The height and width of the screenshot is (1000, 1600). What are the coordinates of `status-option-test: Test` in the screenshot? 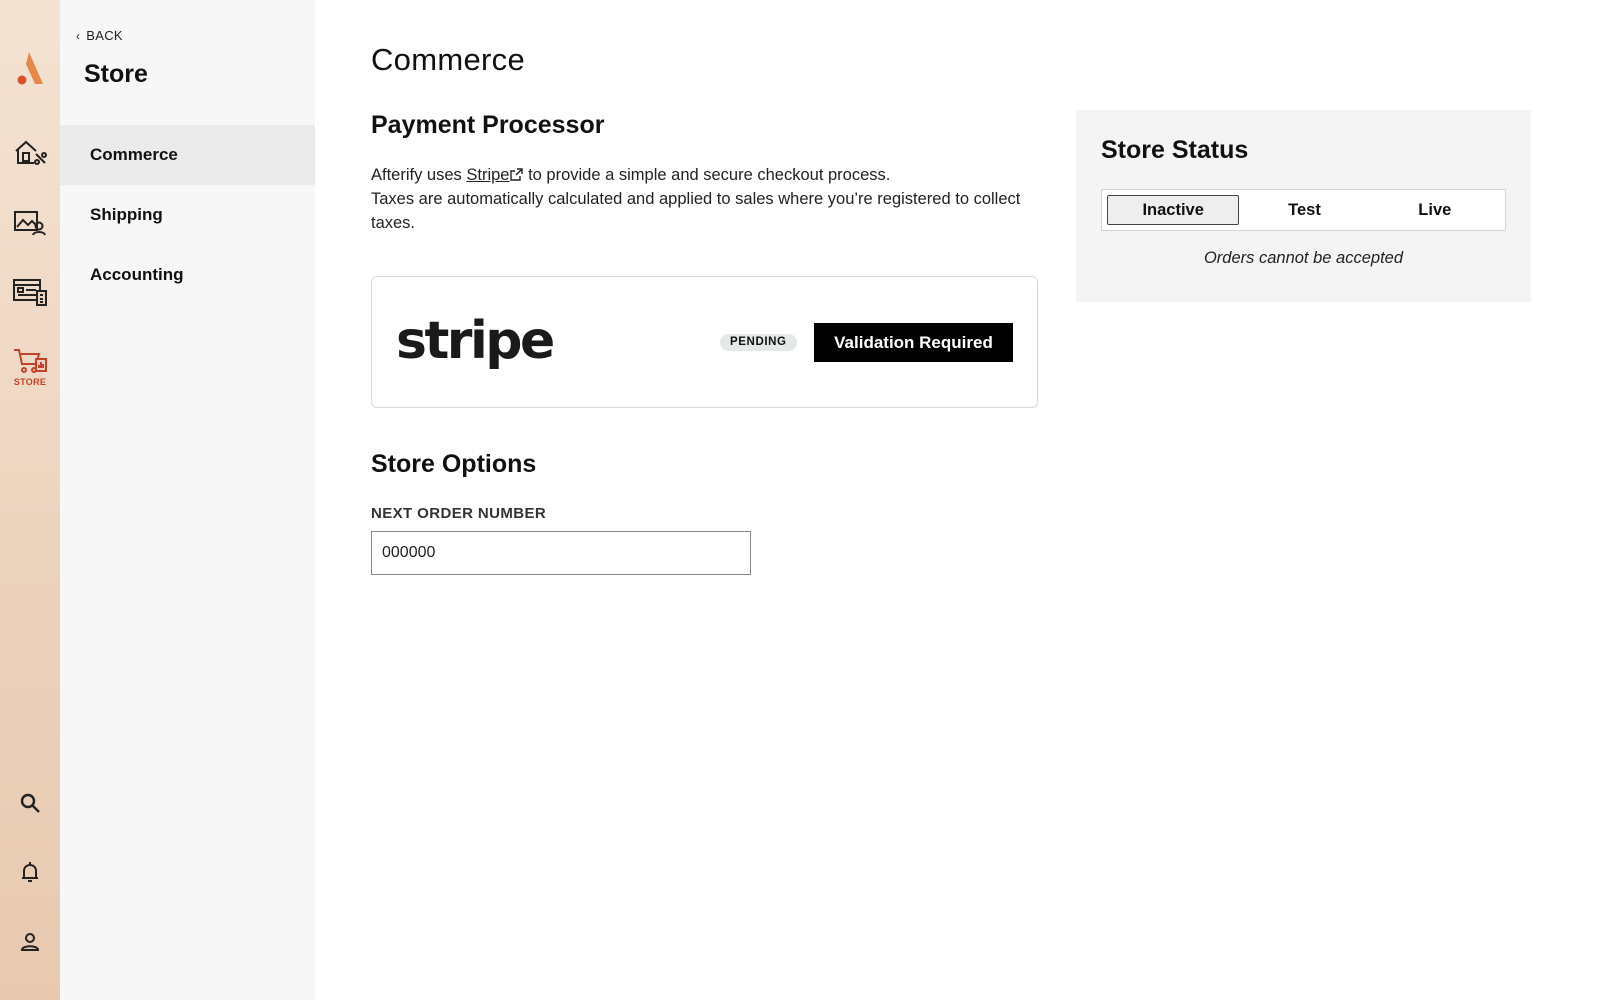 It's located at (1304, 210).